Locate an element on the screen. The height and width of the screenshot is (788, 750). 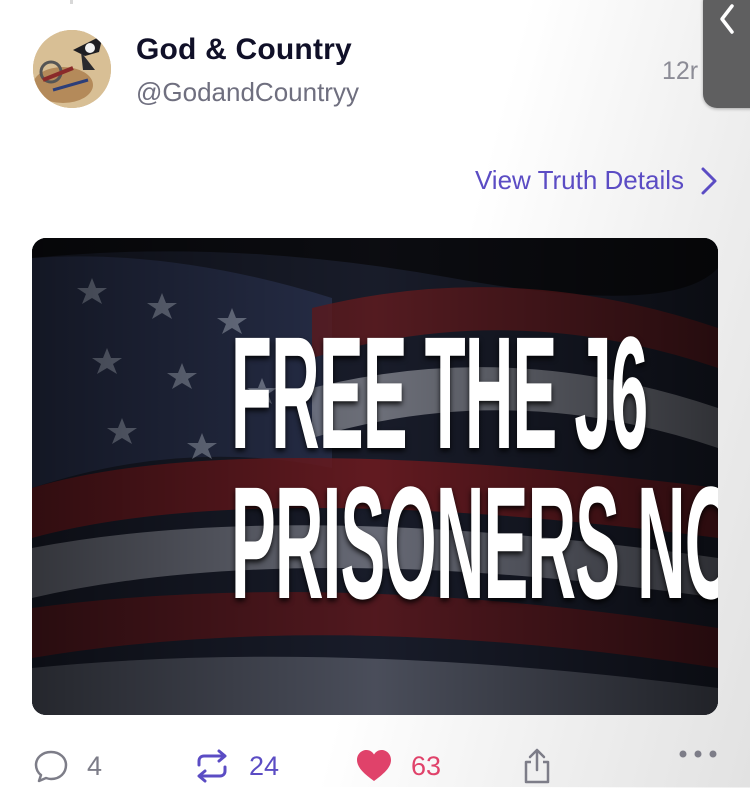
view-truth-details-link: View Truth Details is located at coordinates (596, 180).